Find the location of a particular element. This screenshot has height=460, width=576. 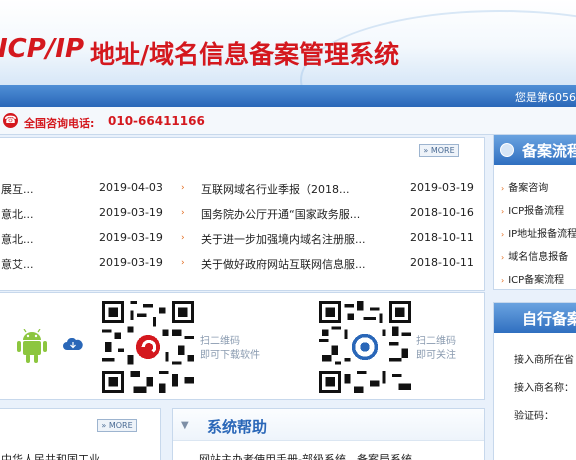

process-icon is located at coordinates (507, 150).